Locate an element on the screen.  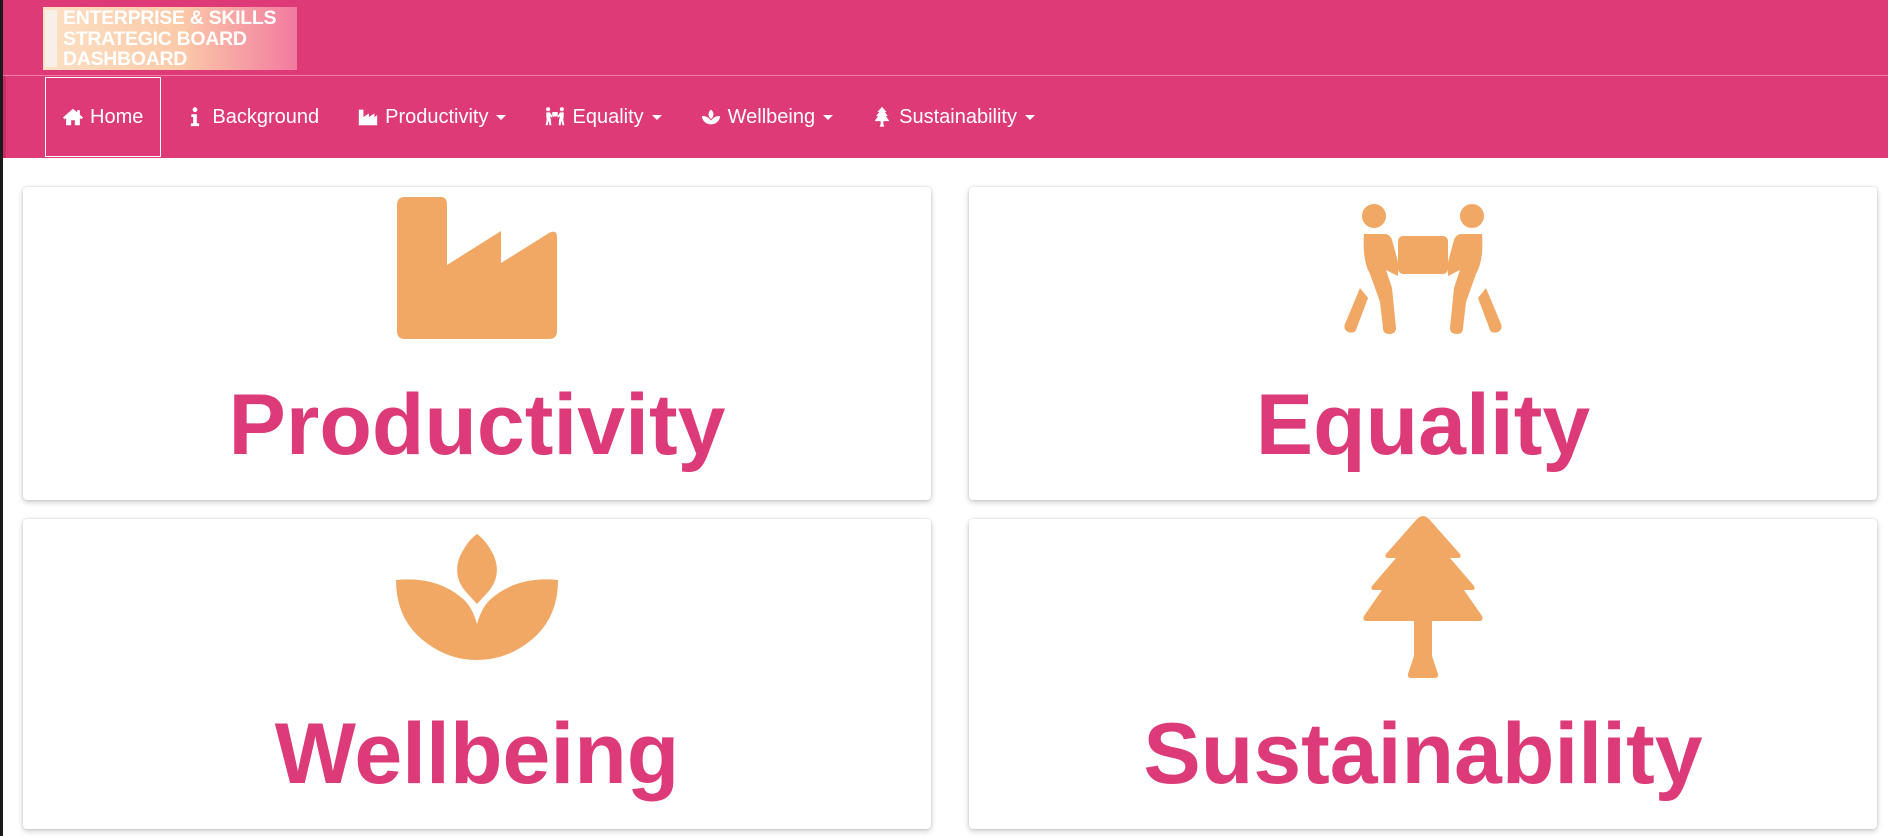
nav-item-equality: Equality is located at coordinates (602, 117).